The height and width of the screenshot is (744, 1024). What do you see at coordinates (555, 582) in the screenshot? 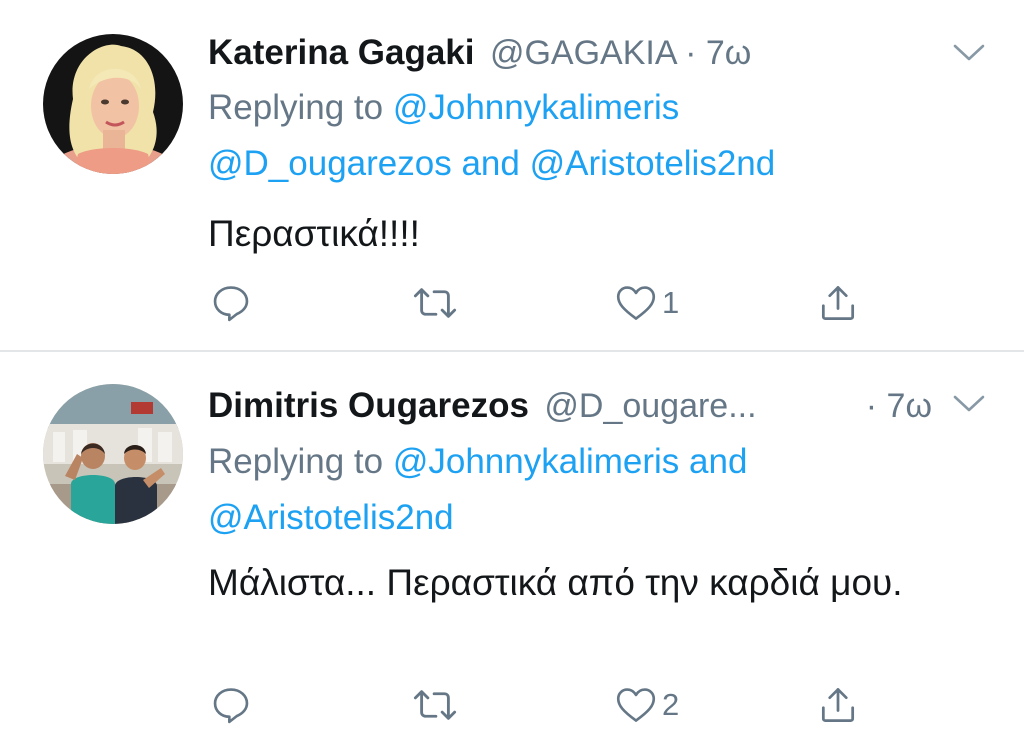
I see `tweet-text: Μάλιστα... Περαστικά από την καρδιά μου.` at bounding box center [555, 582].